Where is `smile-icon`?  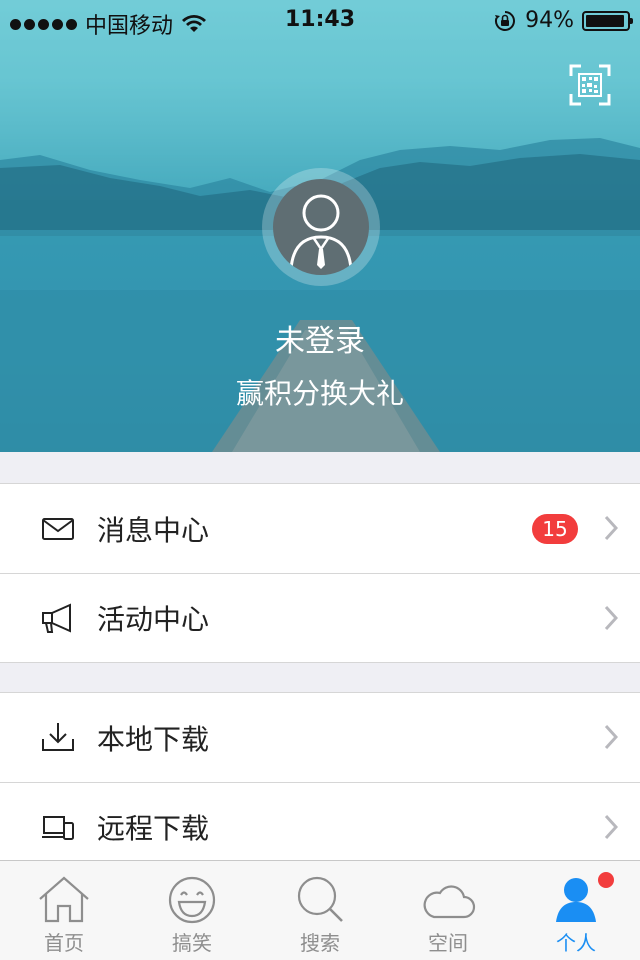 smile-icon is located at coordinates (192, 900).